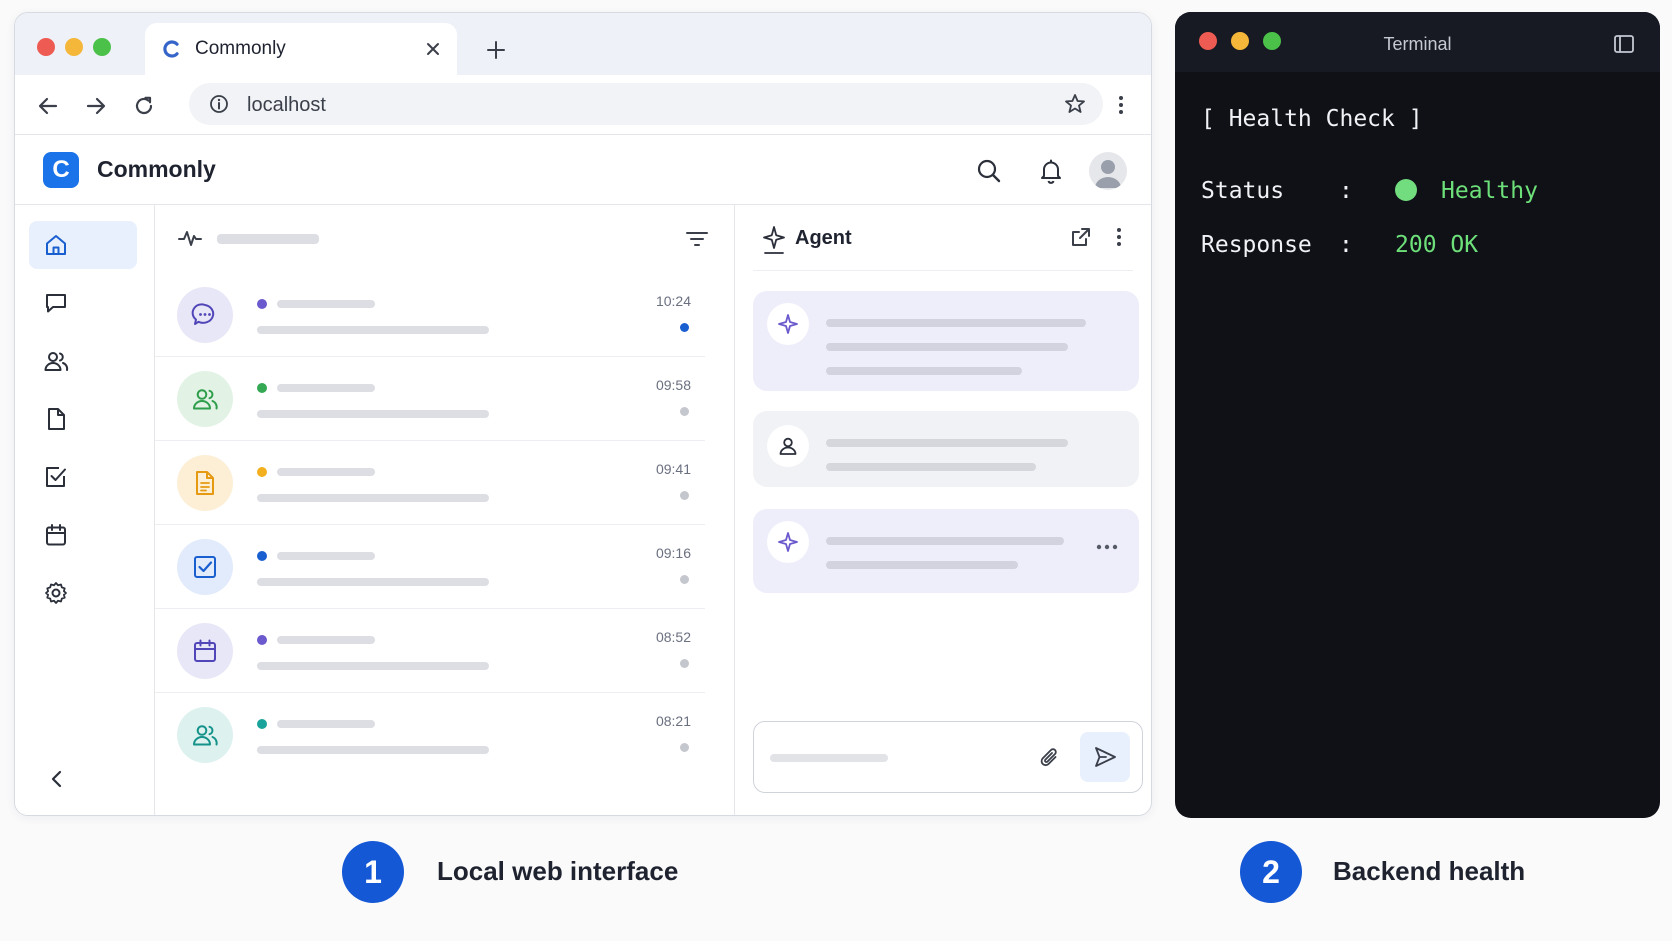 The image size is (1672, 941). Describe the element at coordinates (57, 779) in the screenshot. I see `collapse-sidebar-chevron-icon` at that location.